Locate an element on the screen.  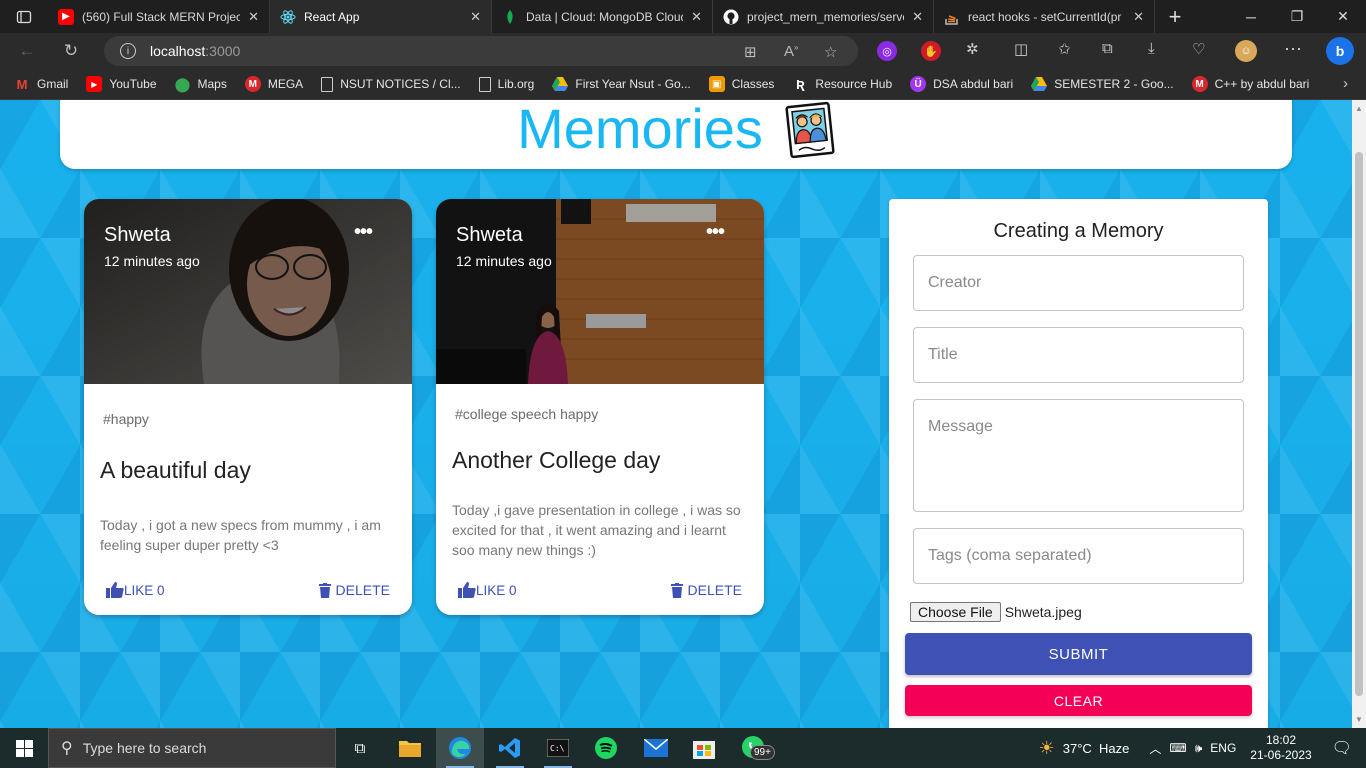
favorites-icon: ✩ is located at coordinates (1064, 49).